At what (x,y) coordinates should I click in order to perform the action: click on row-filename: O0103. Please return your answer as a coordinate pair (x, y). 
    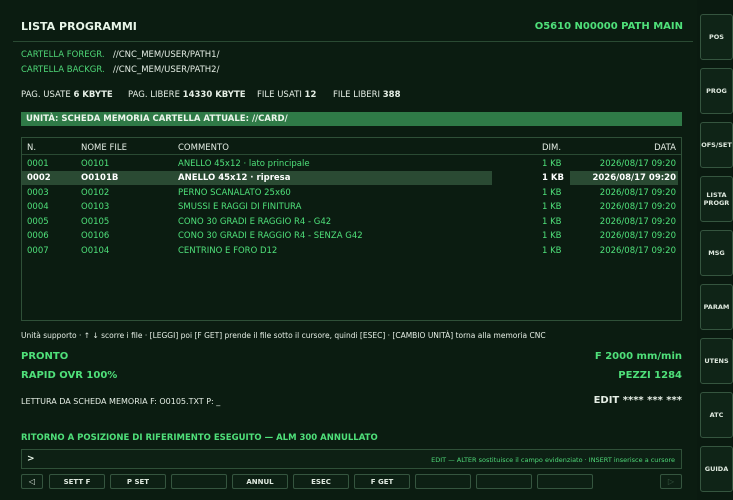
    Looking at the image, I should click on (95, 207).